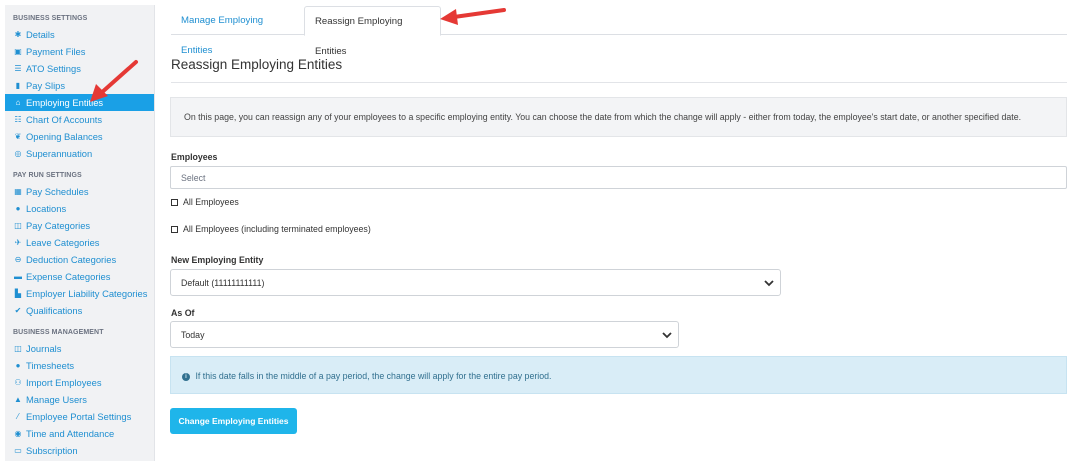  What do you see at coordinates (18, 242) in the screenshot?
I see `plane-icon: ✈` at bounding box center [18, 242].